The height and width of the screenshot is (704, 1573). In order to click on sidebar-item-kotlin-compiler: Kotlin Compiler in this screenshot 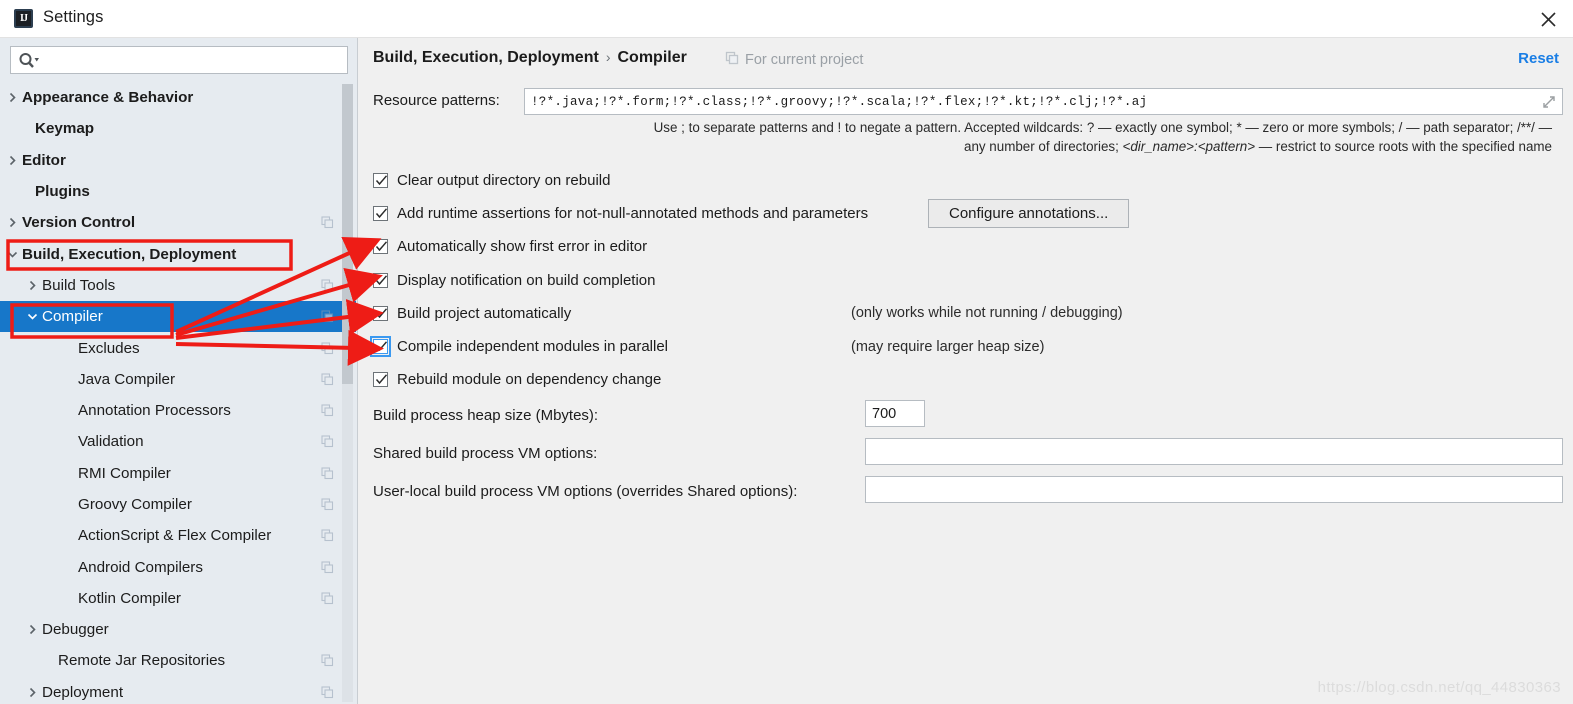, I will do `click(178, 598)`.